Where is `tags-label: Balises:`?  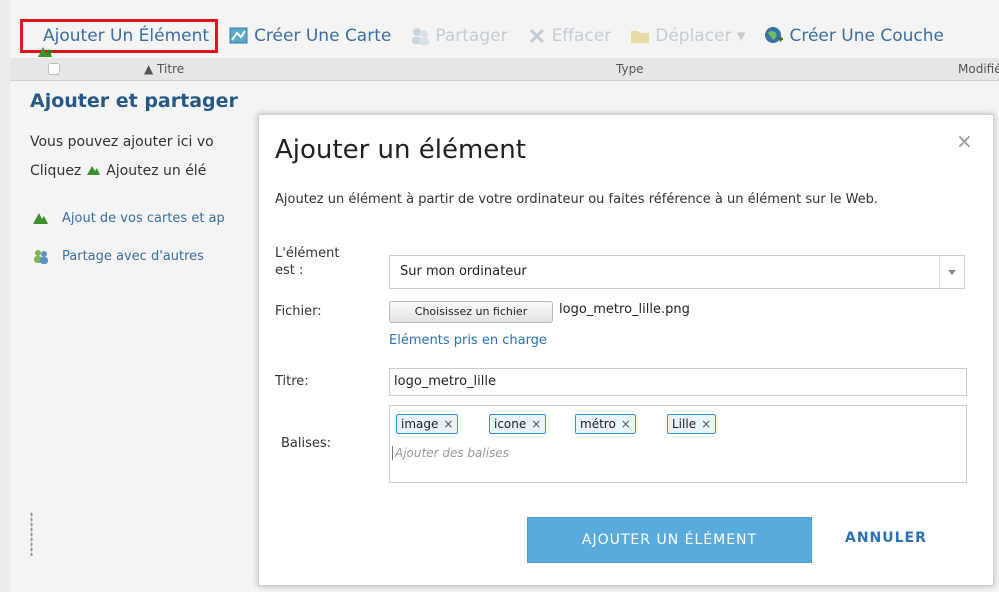 tags-label: Balises: is located at coordinates (306, 443).